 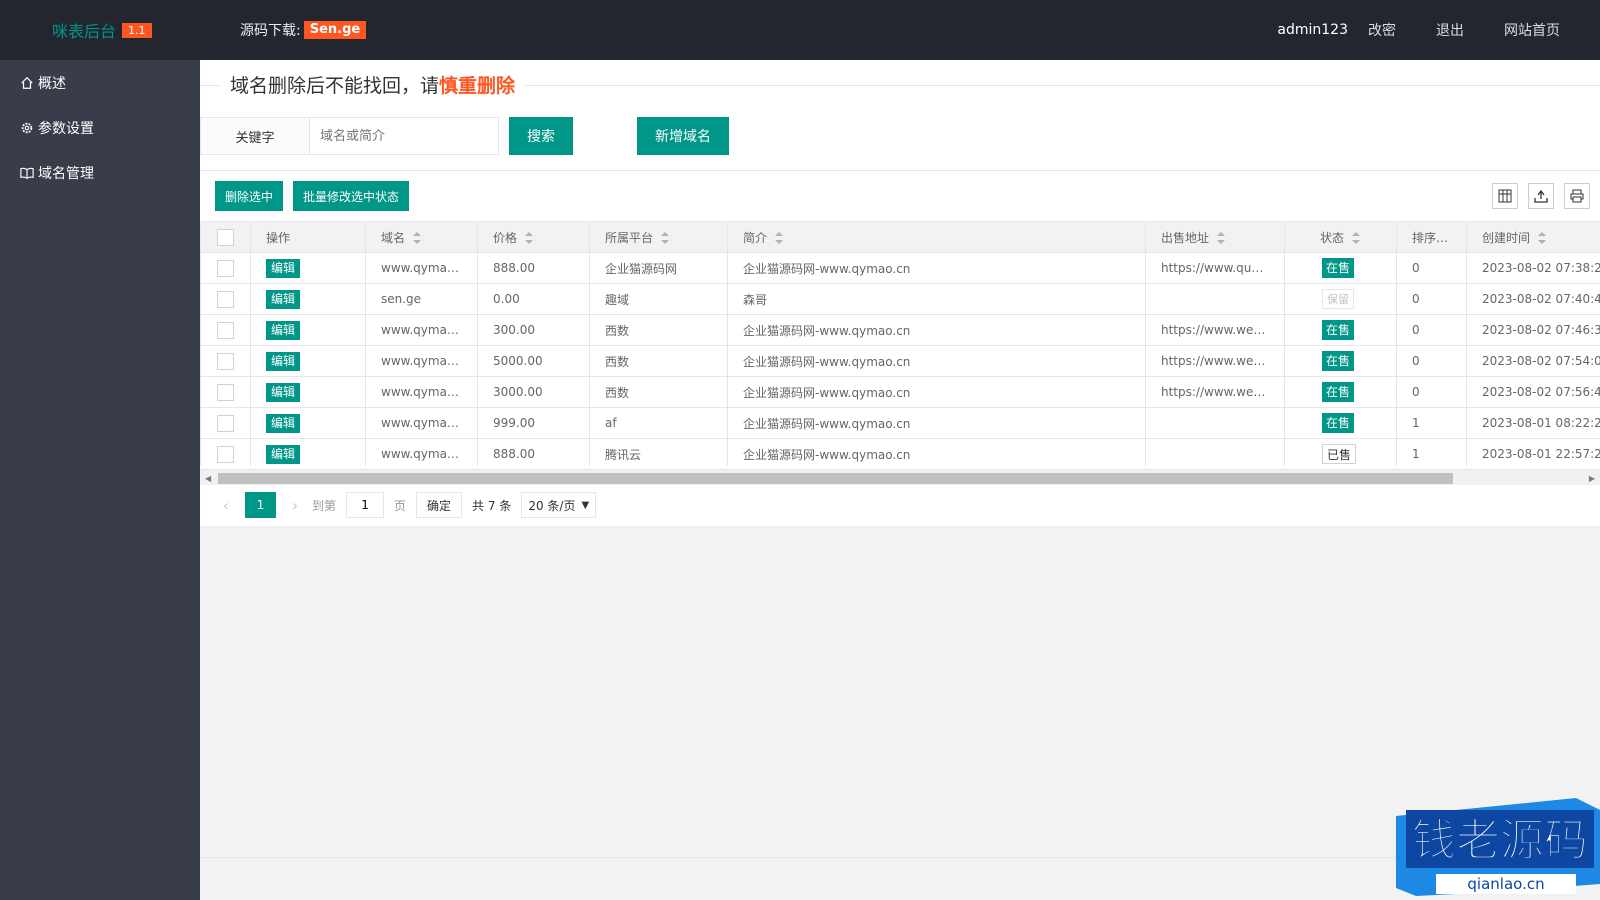 What do you see at coordinates (270, 31) in the screenshot?
I see `source-label: 源码下载:` at bounding box center [270, 31].